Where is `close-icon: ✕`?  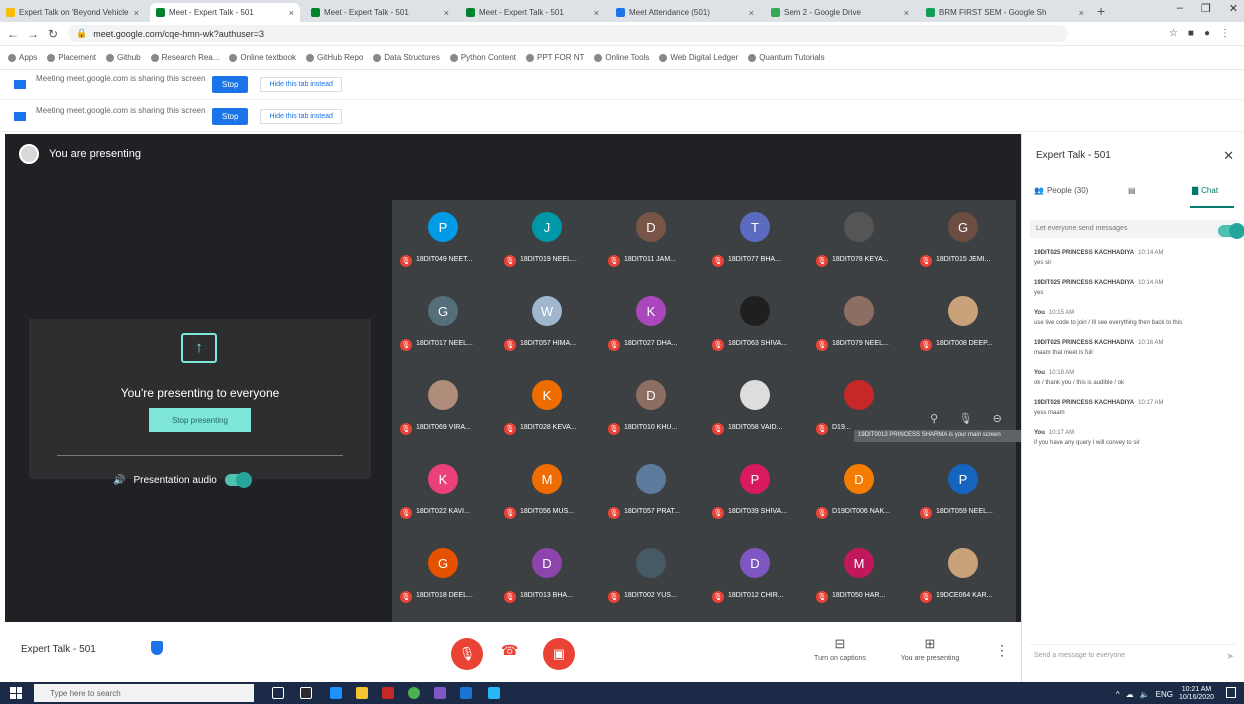
close-icon: ✕ is located at coordinates (1228, 156).